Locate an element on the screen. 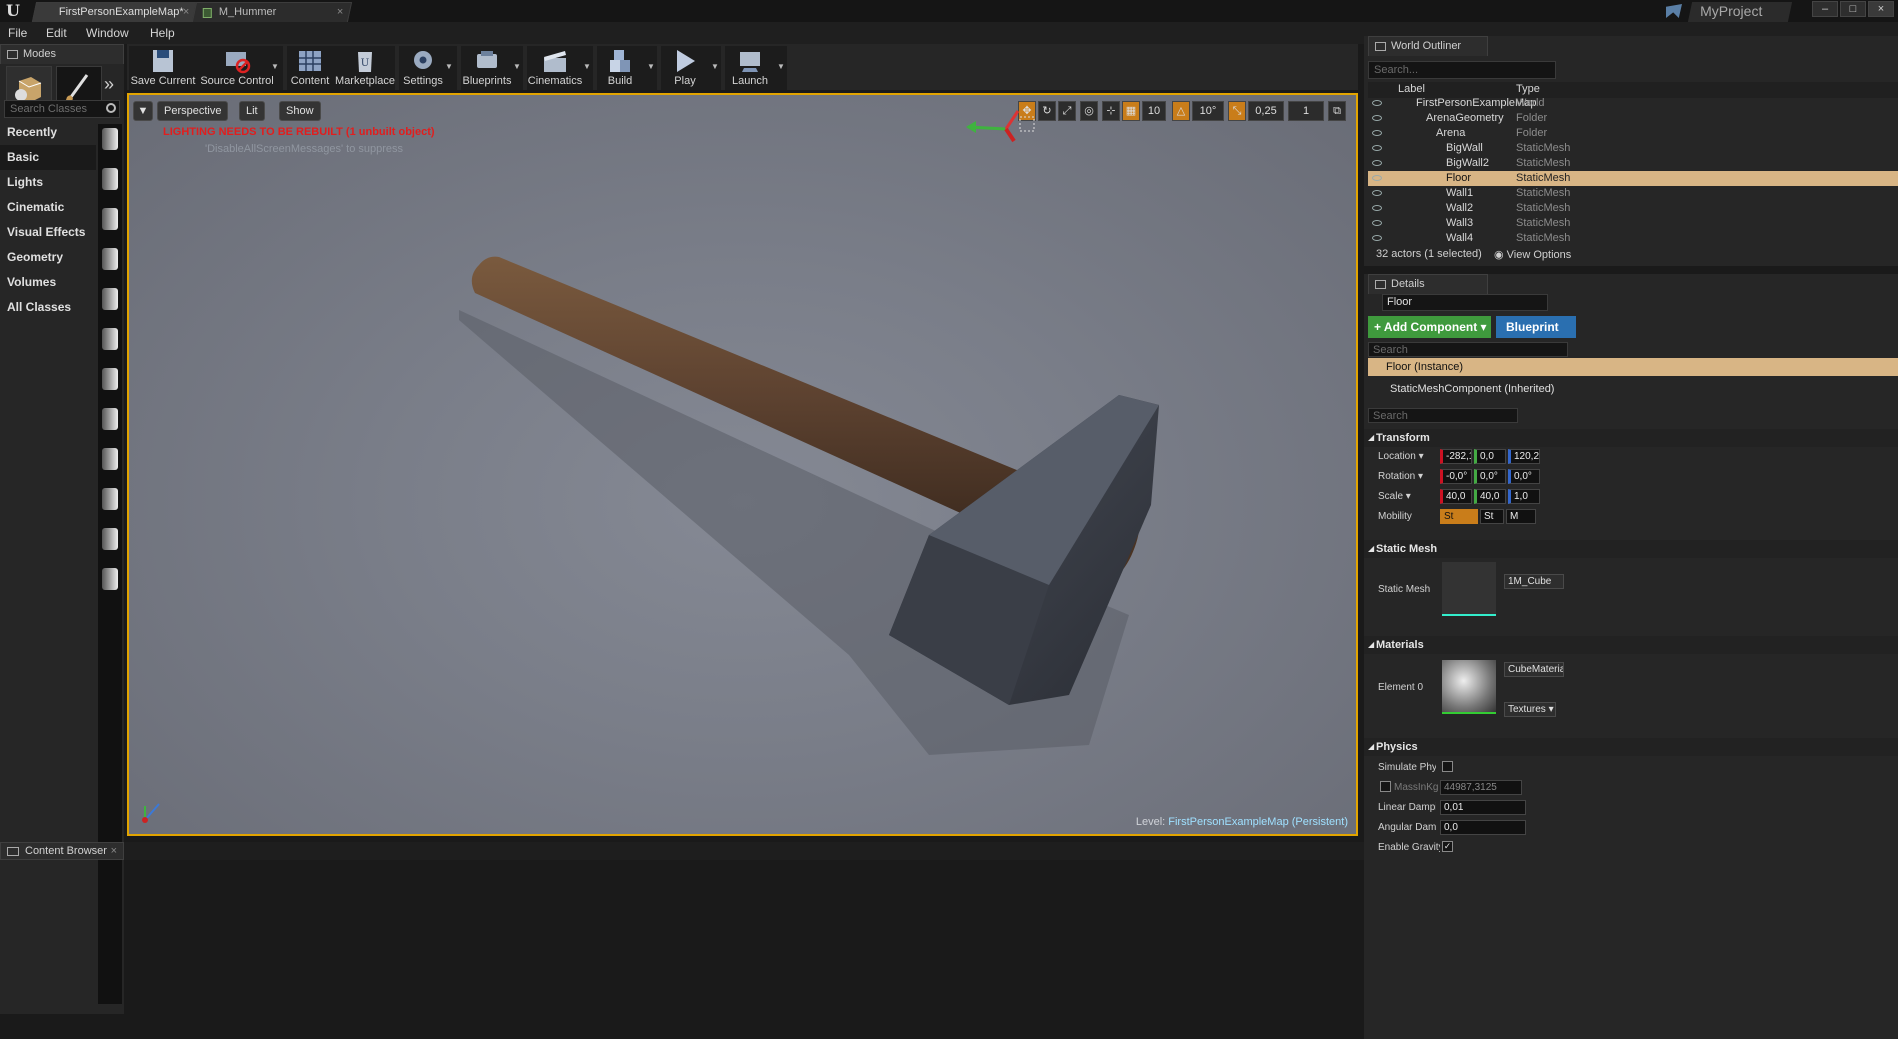  rotation-z: 0,0° is located at coordinates (1524, 476).